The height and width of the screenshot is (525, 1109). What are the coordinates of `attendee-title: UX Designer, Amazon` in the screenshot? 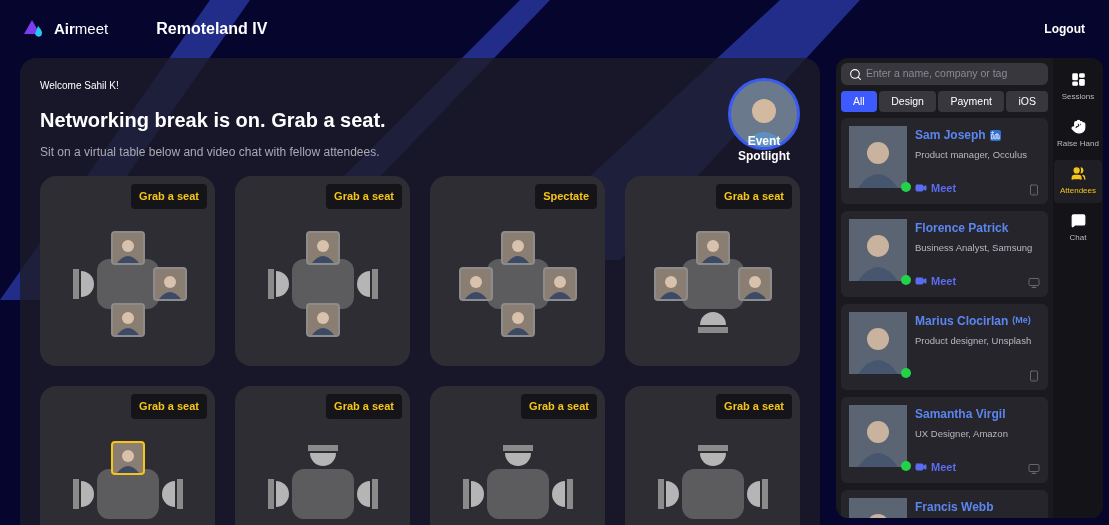 It's located at (962, 434).